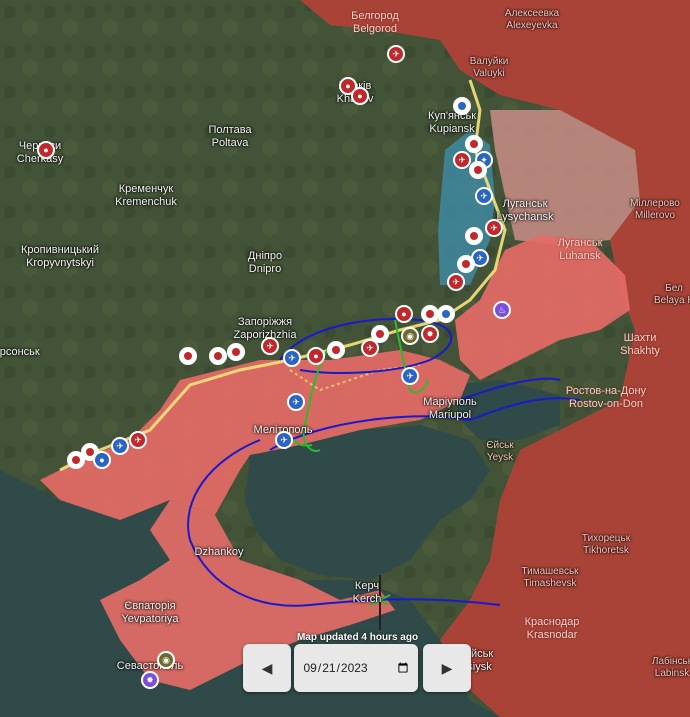  What do you see at coordinates (671, 294) in the screenshot?
I see `city-belaya: БелBelaya K` at bounding box center [671, 294].